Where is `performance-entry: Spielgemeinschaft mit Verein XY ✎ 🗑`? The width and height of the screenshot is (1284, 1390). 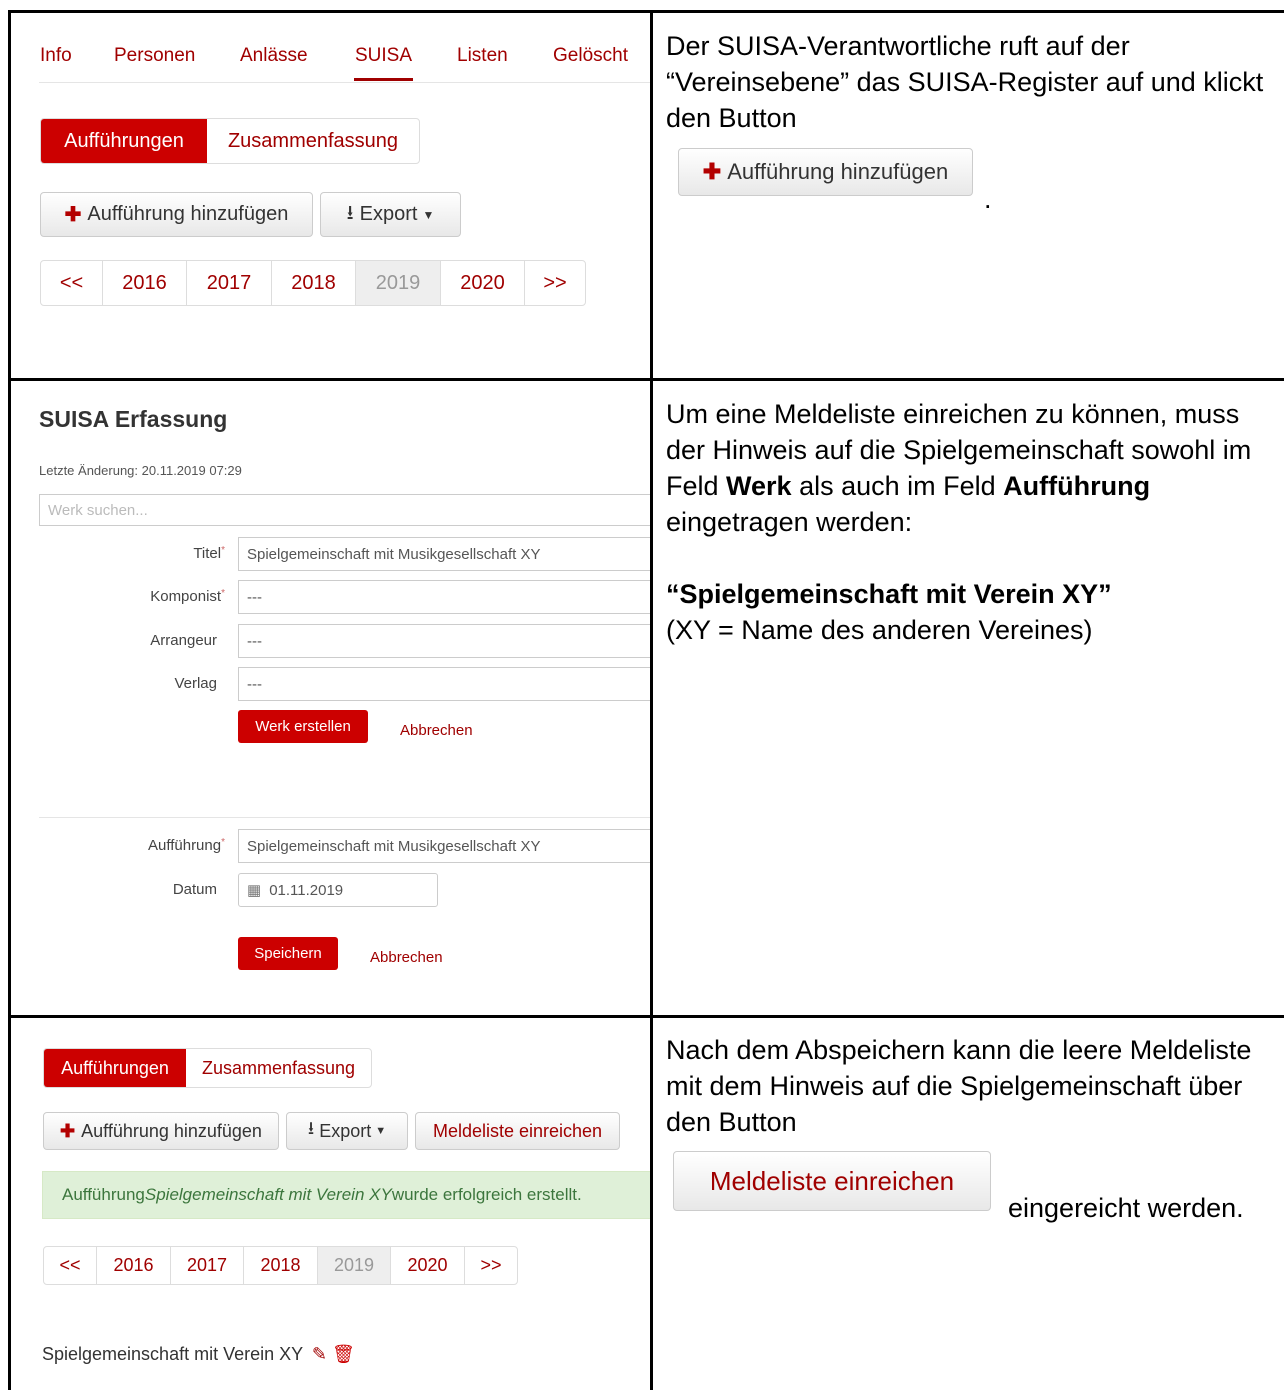
performance-entry: Spielgemeinschaft mit Verein XY ✎ 🗑 is located at coordinates (198, 1354).